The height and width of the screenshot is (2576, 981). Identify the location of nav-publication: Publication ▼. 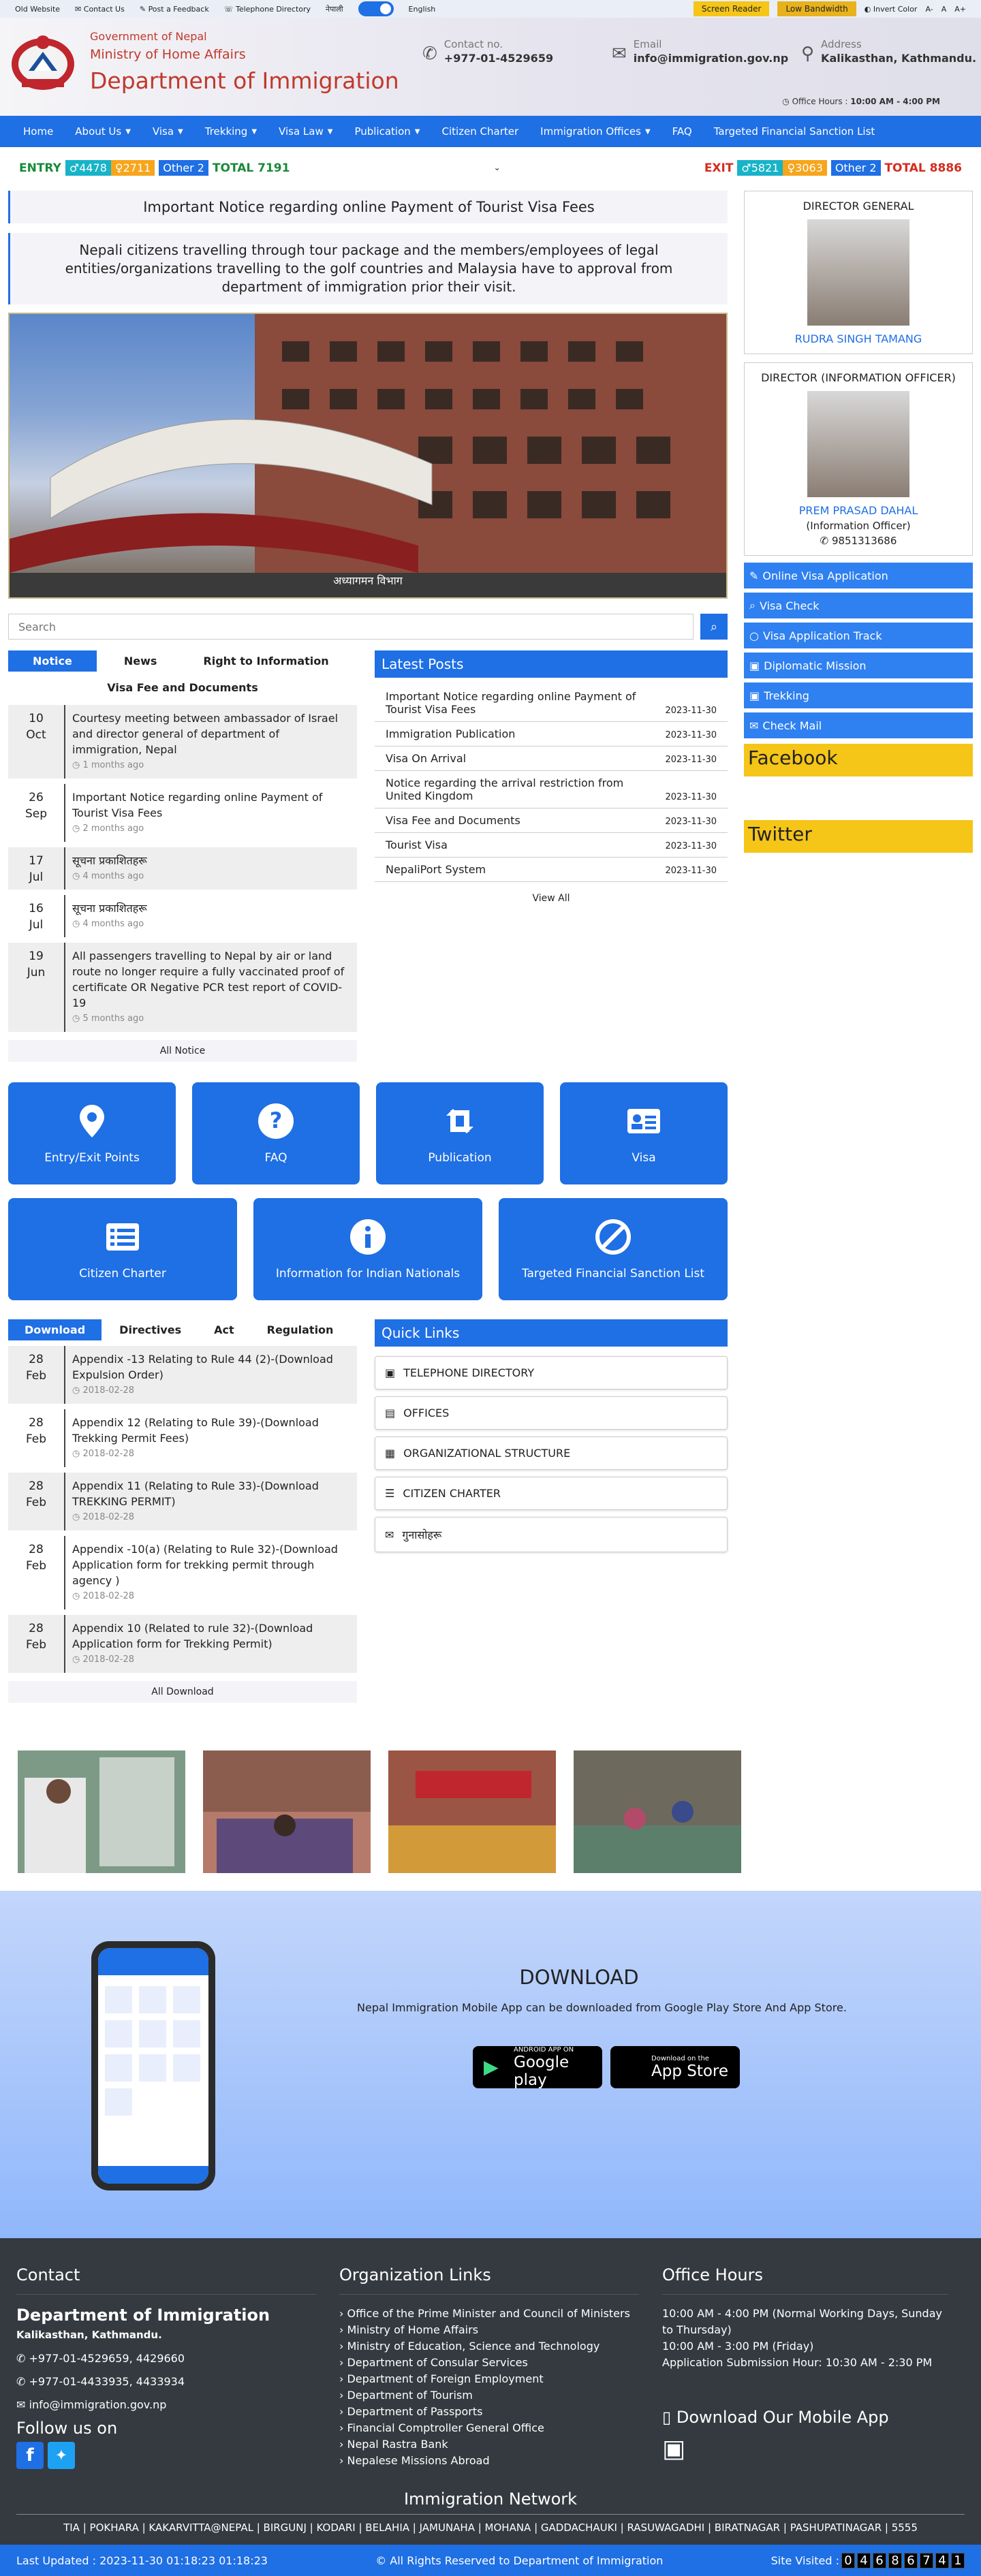
(387, 131).